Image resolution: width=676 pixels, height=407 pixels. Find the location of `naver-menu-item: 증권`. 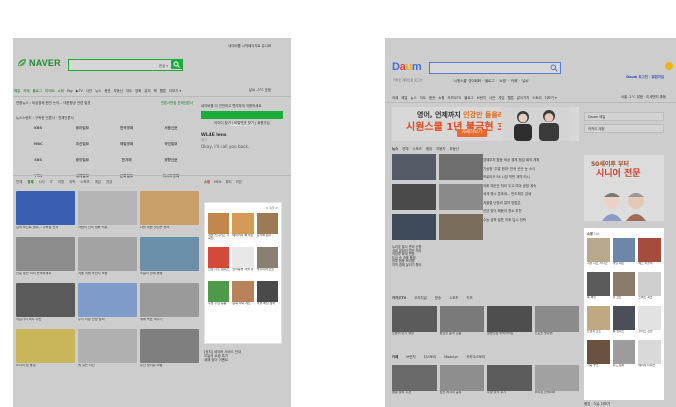

naver-menu-item: 증권 is located at coordinates (107, 90).